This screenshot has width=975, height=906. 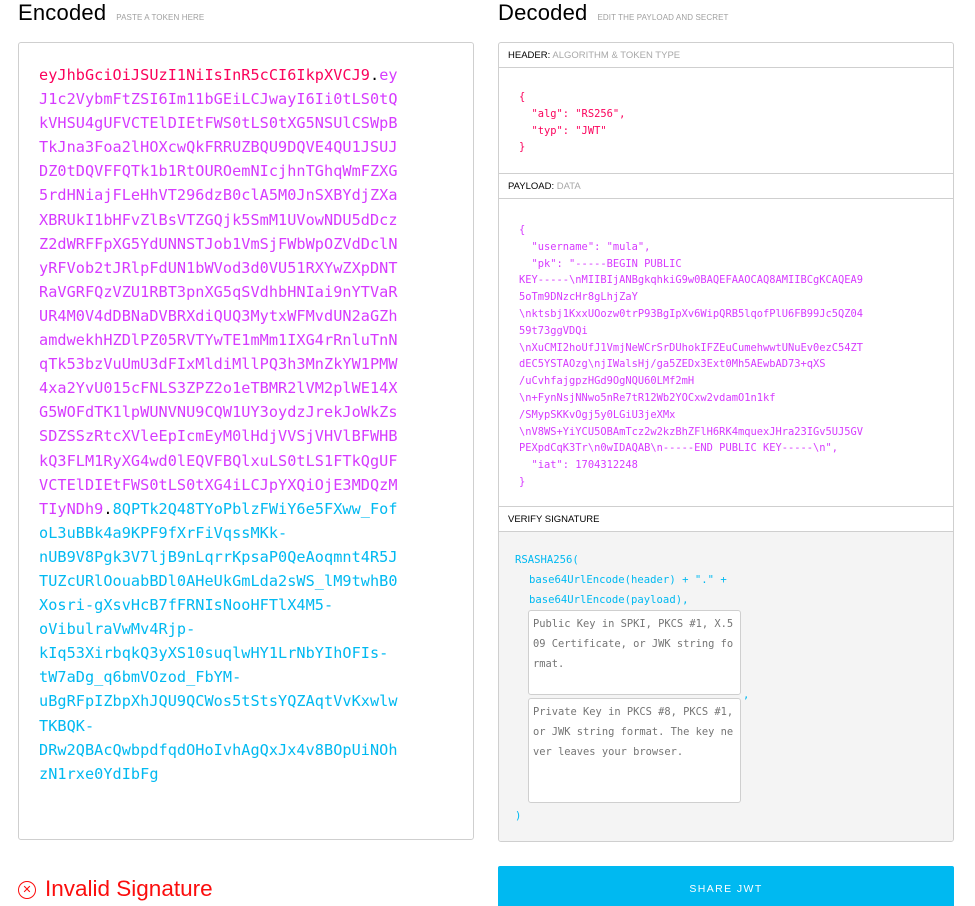 I want to click on token-payload-segment: SDZSSzRtcXVleEpIcmEyM0lHdjVVSjVHVlBFWHB, so click(x=218, y=436).